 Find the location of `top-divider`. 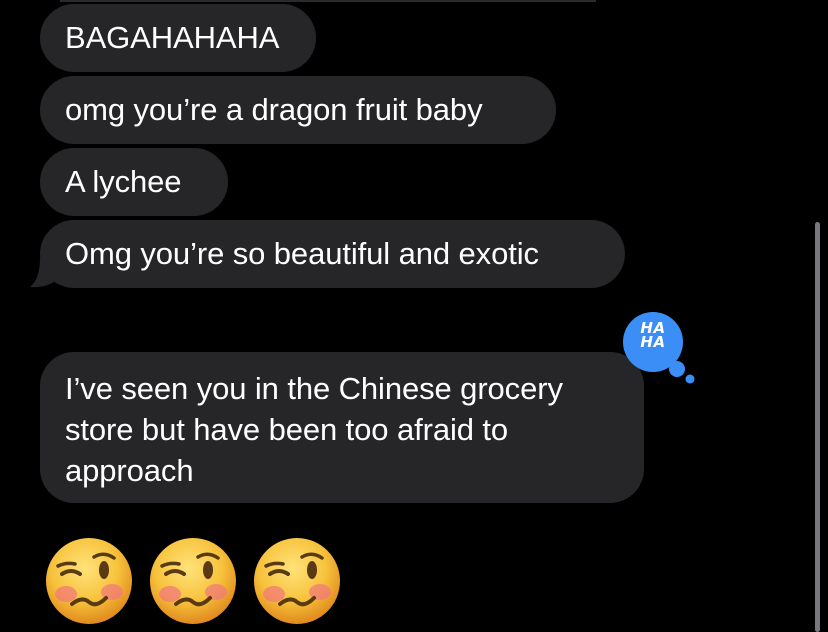

top-divider is located at coordinates (328, 1).